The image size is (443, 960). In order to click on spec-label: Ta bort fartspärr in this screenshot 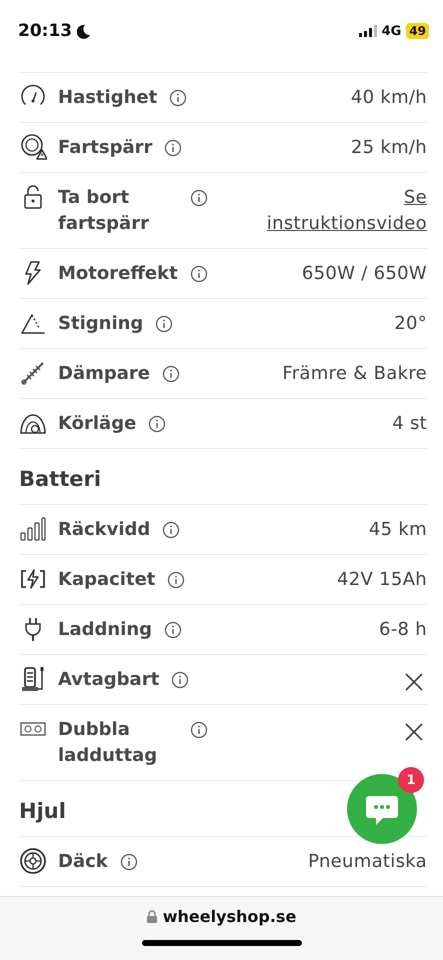, I will do `click(104, 211)`.